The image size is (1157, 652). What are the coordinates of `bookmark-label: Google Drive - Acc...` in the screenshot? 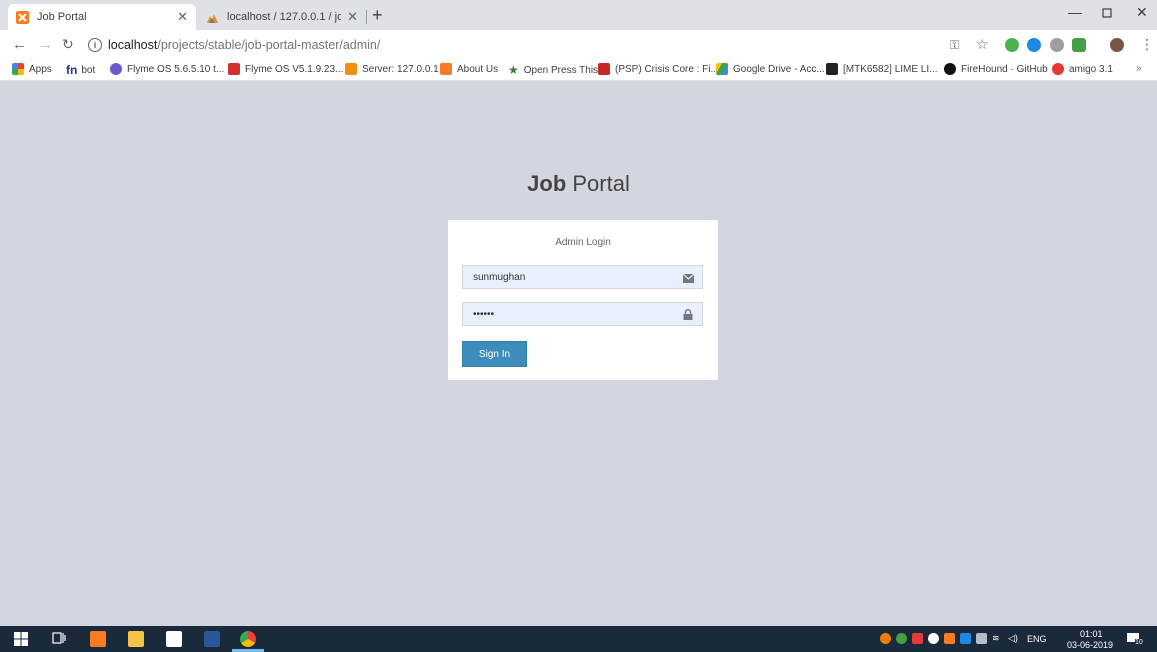 It's located at (779, 69).